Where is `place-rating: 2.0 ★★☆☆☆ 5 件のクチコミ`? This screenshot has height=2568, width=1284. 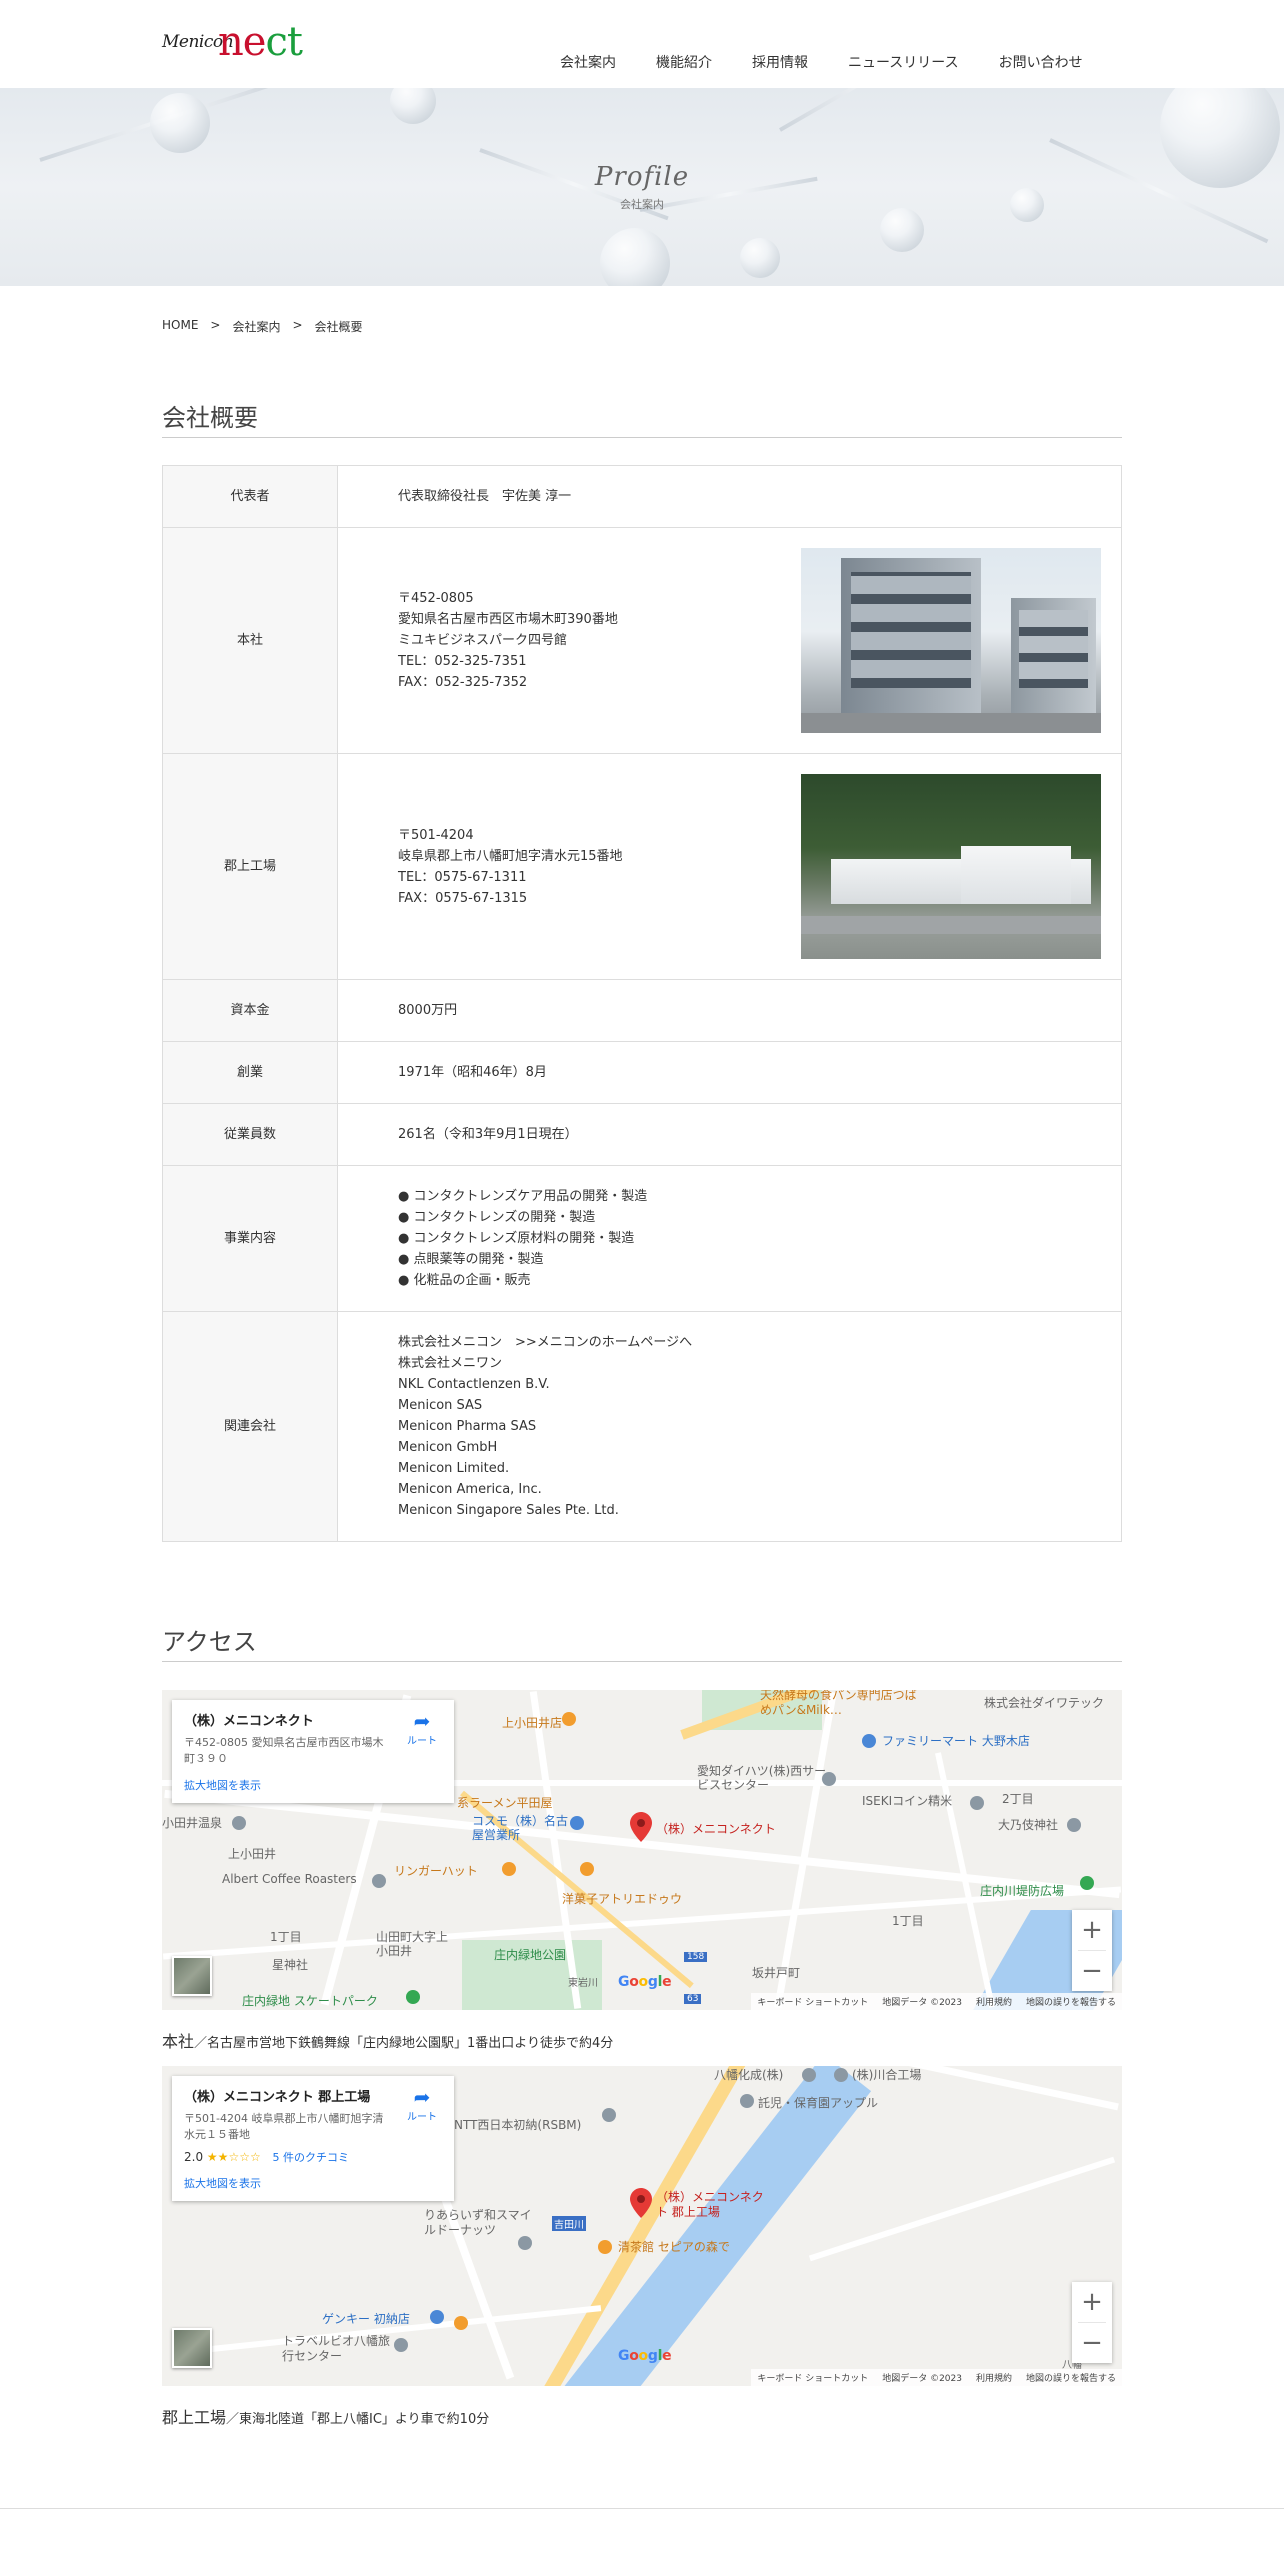
place-rating: 2.0 ★★☆☆☆ 5 件のクチコミ is located at coordinates (267, 2157).